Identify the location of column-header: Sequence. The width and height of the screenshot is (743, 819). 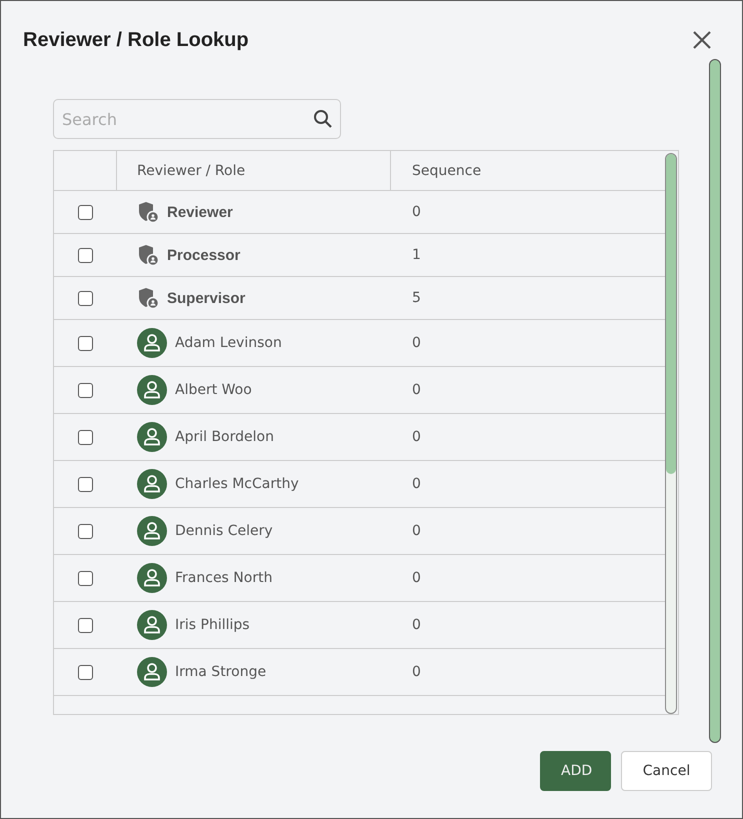
(528, 170).